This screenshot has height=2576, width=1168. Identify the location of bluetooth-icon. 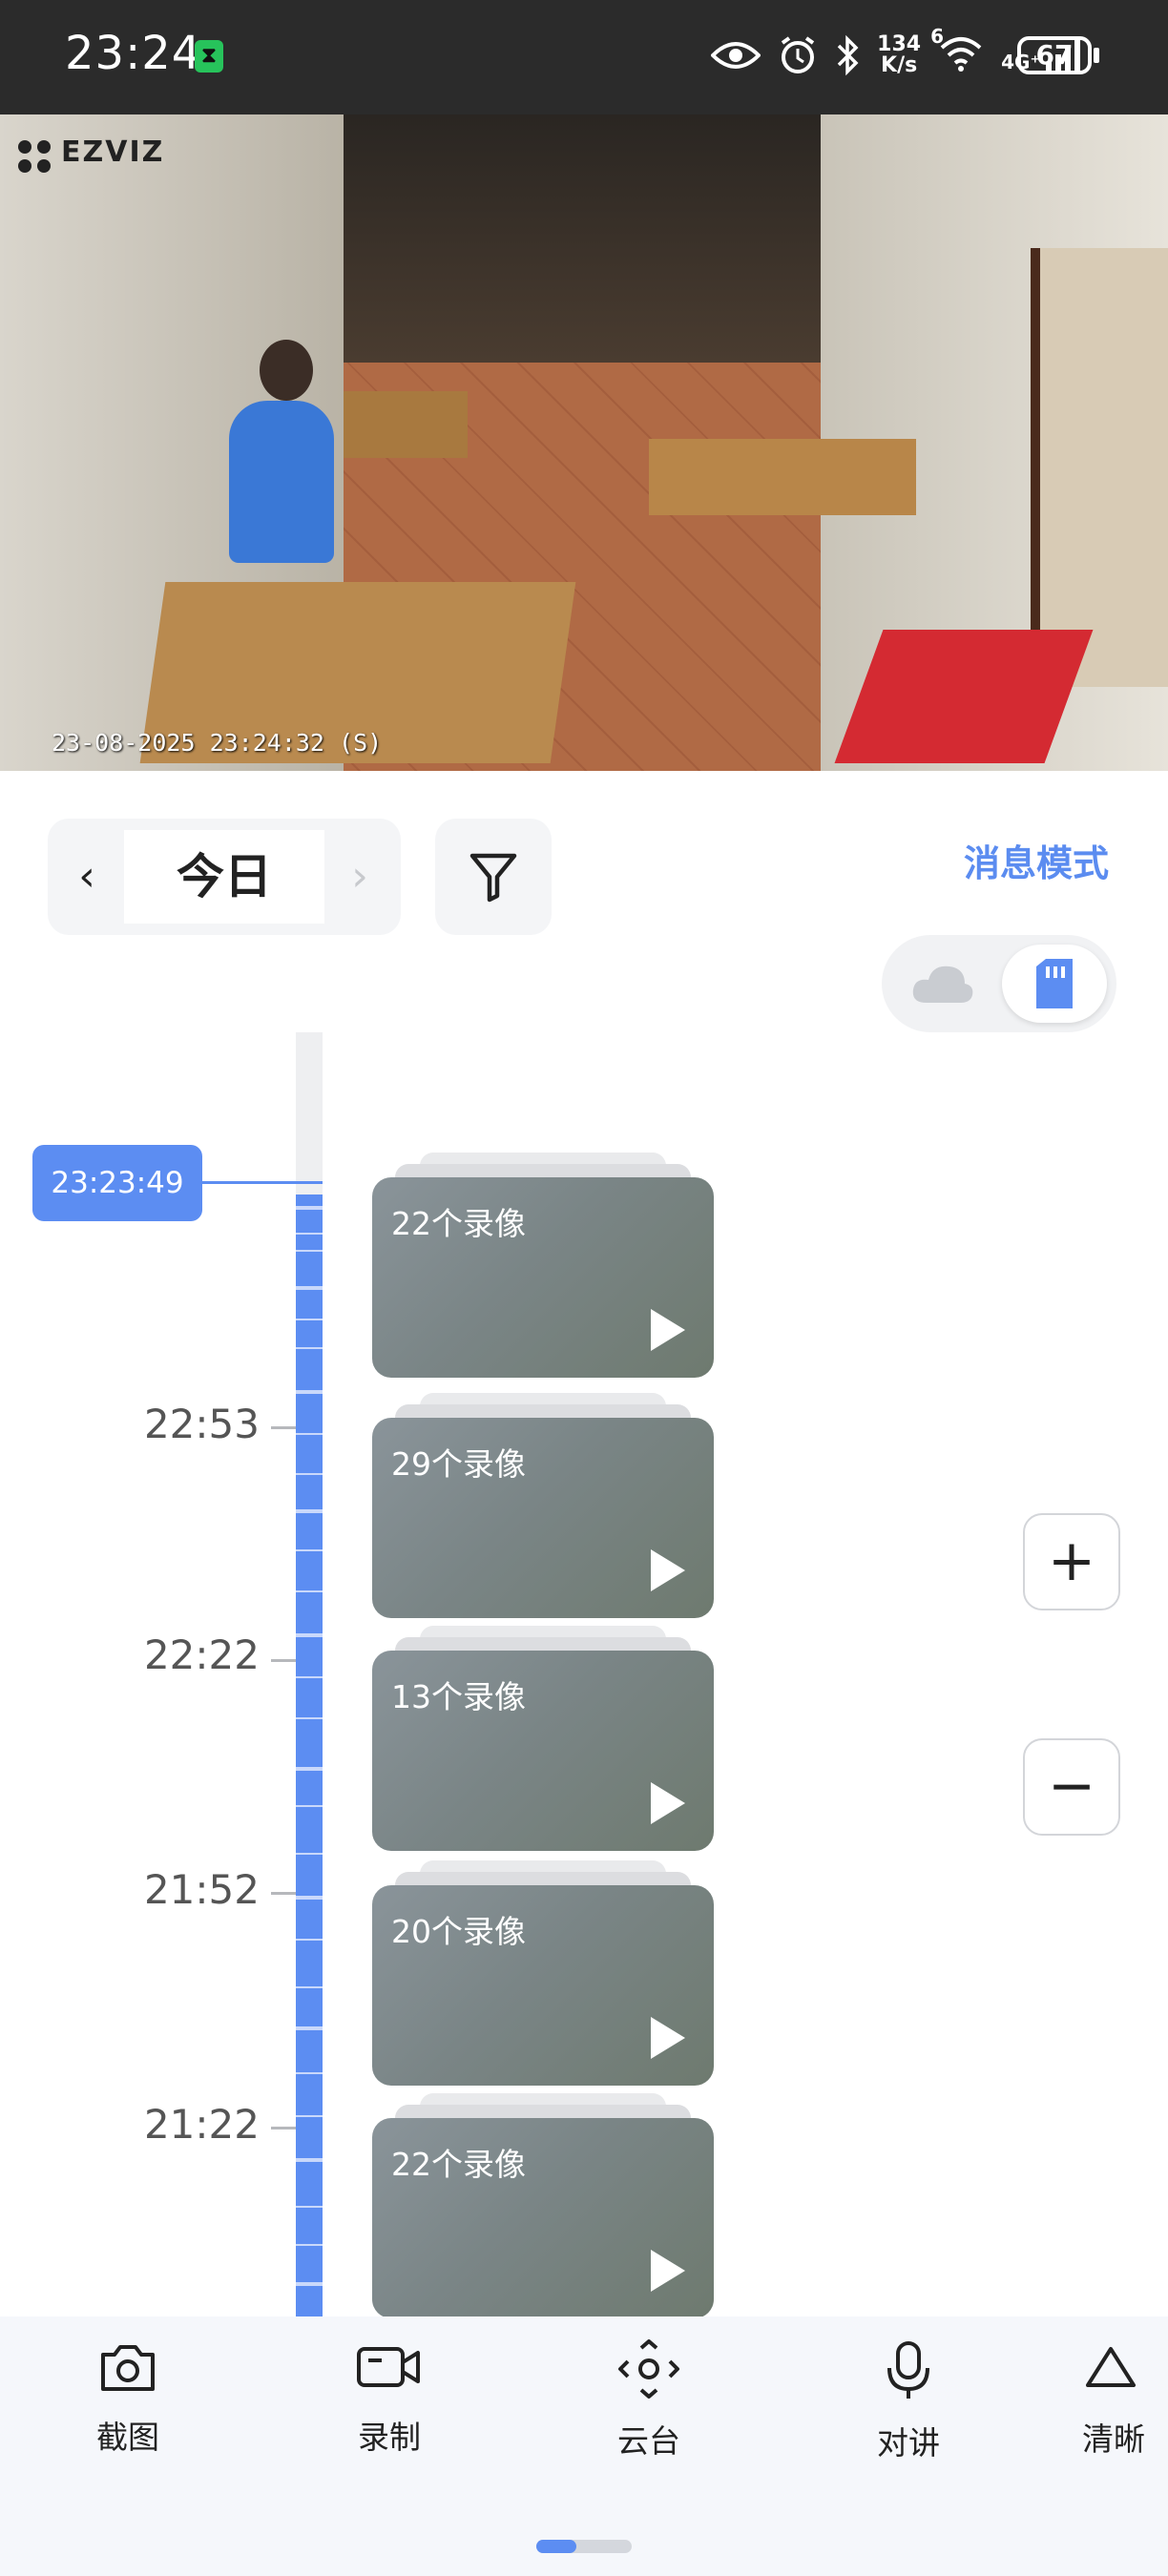
(848, 55).